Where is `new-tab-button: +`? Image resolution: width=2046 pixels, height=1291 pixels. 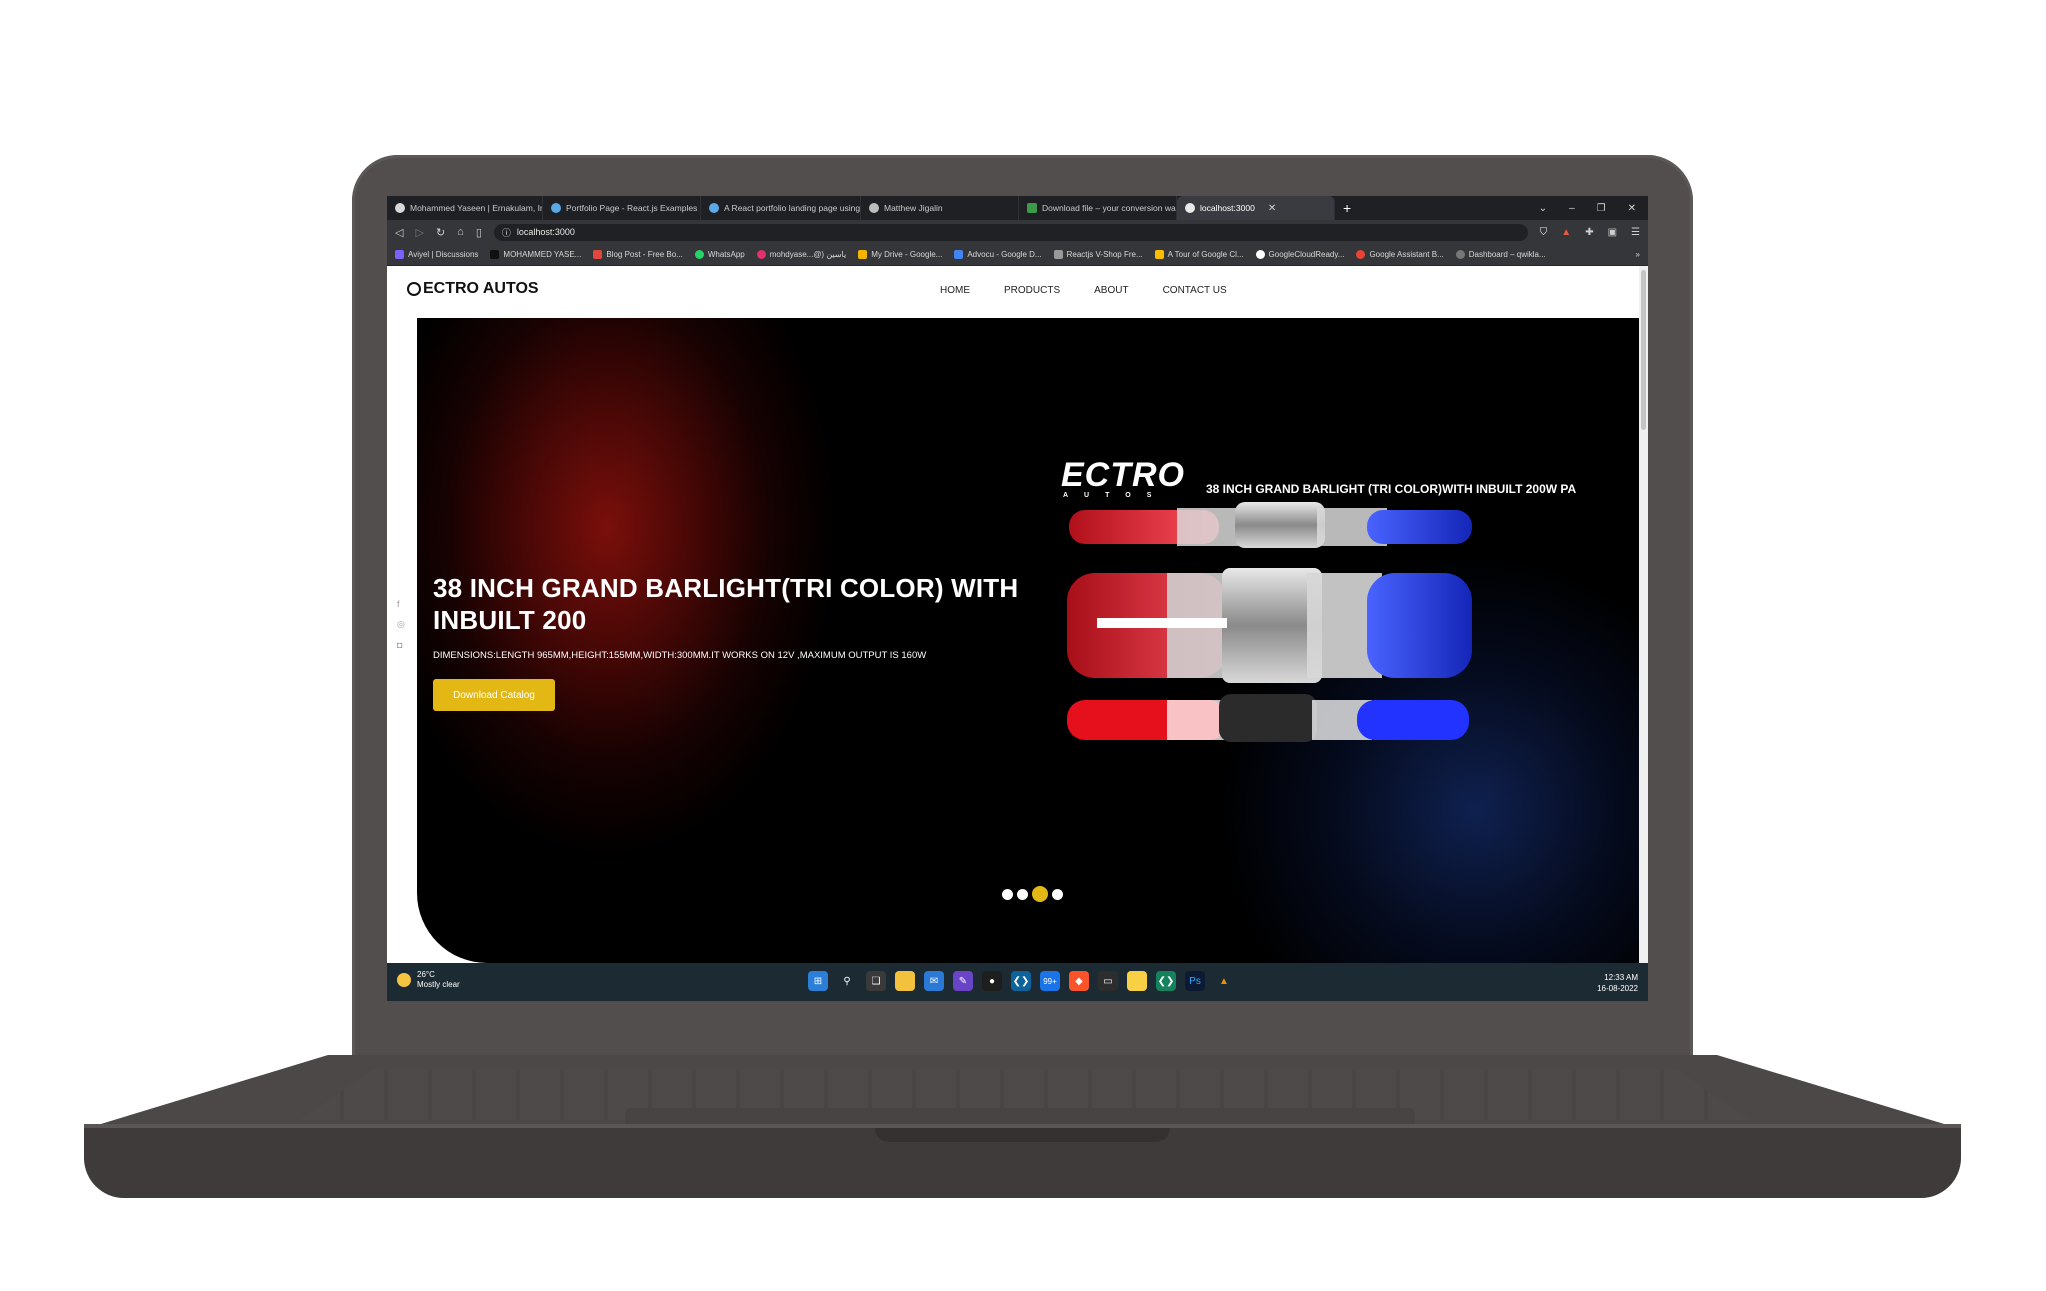 new-tab-button: + is located at coordinates (1347, 208).